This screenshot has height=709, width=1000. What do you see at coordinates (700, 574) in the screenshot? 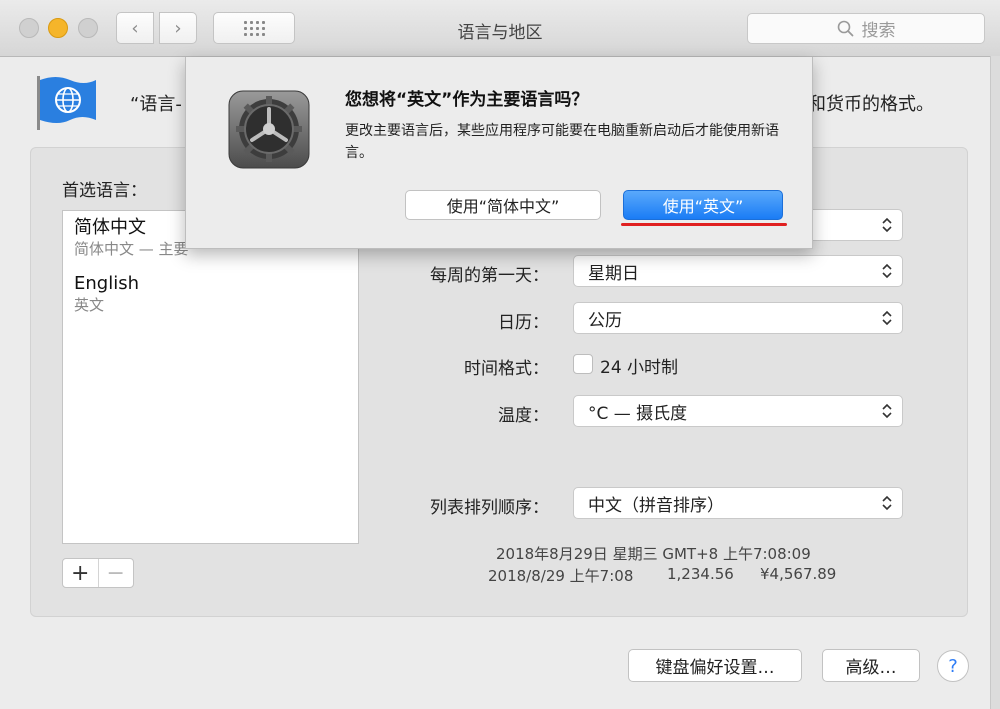
I see `format-sample-number: 1,234.56` at bounding box center [700, 574].